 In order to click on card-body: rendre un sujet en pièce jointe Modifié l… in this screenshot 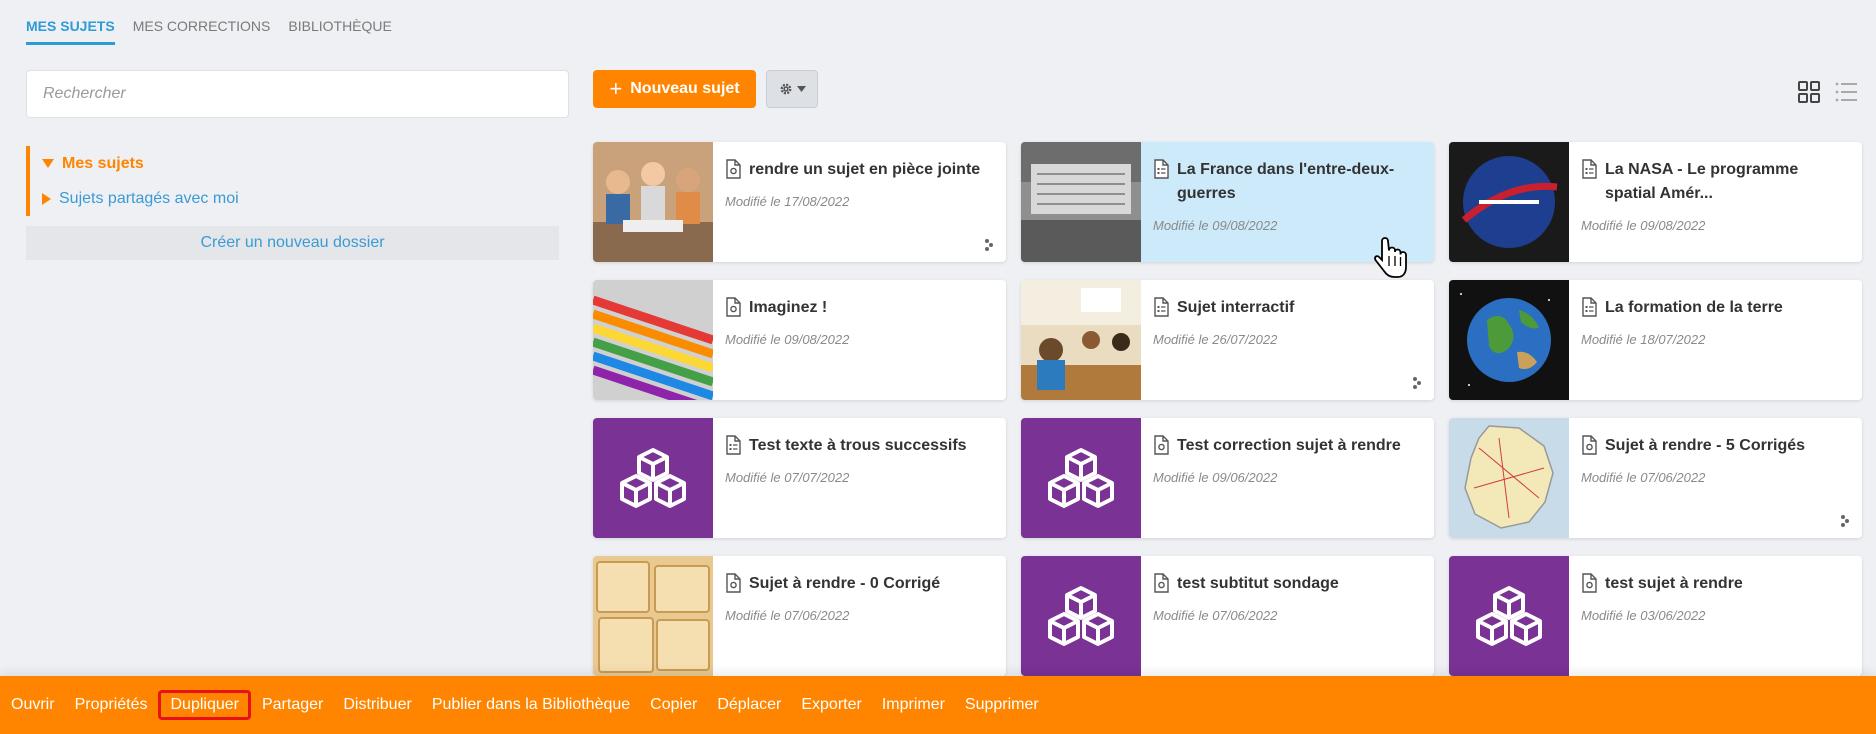, I will do `click(859, 202)`.